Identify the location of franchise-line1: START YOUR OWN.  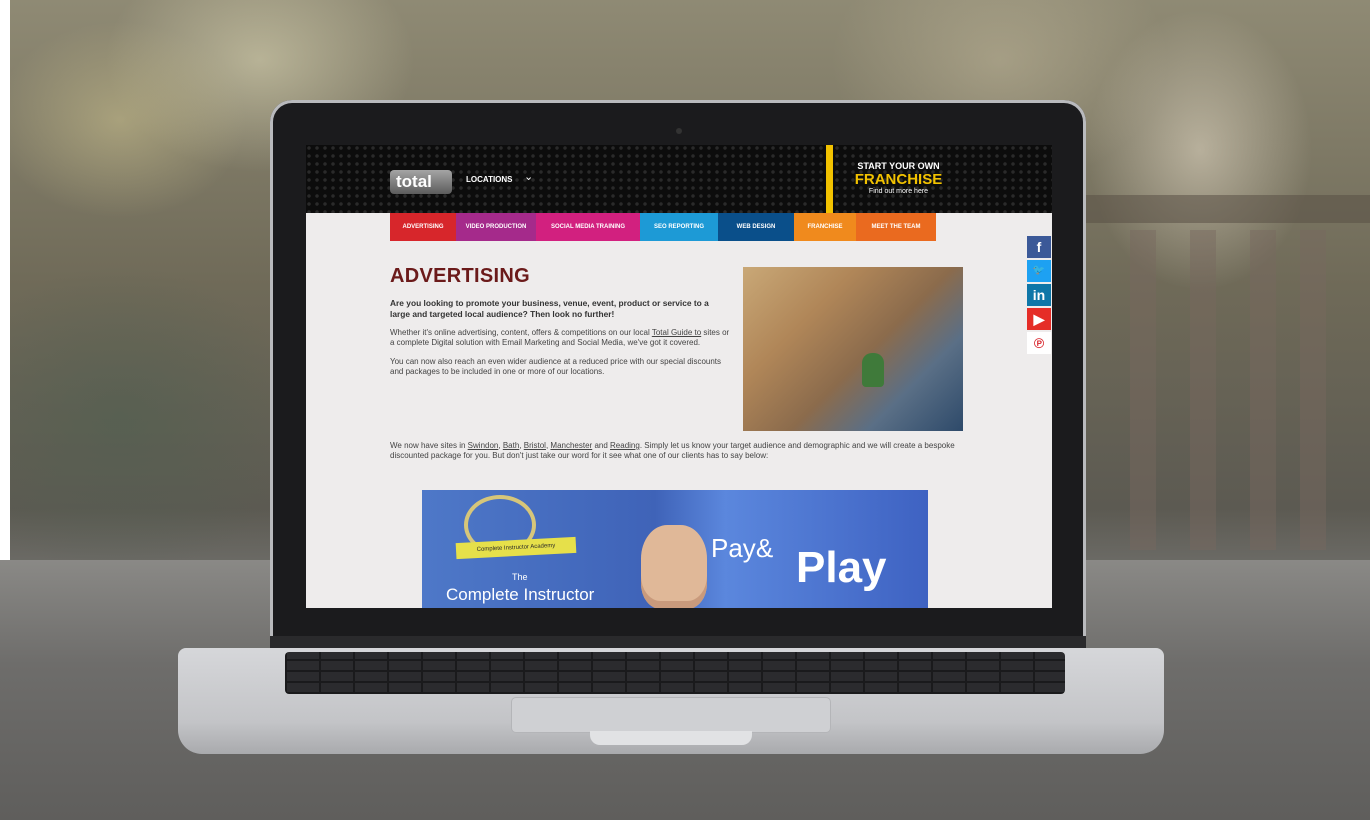
(898, 166).